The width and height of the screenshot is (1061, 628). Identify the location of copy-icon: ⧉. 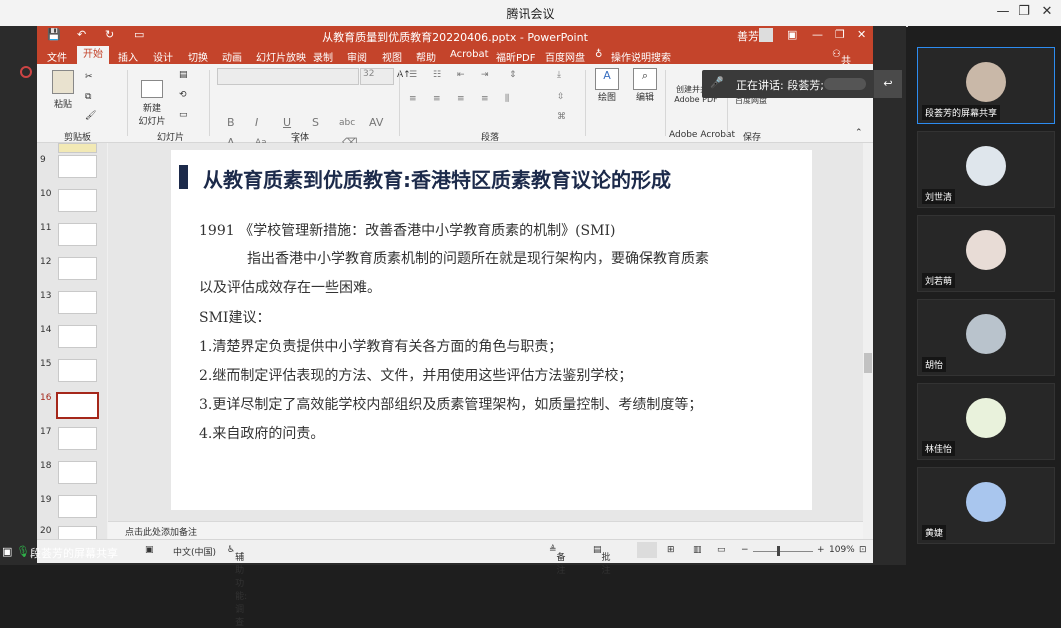
(88, 97).